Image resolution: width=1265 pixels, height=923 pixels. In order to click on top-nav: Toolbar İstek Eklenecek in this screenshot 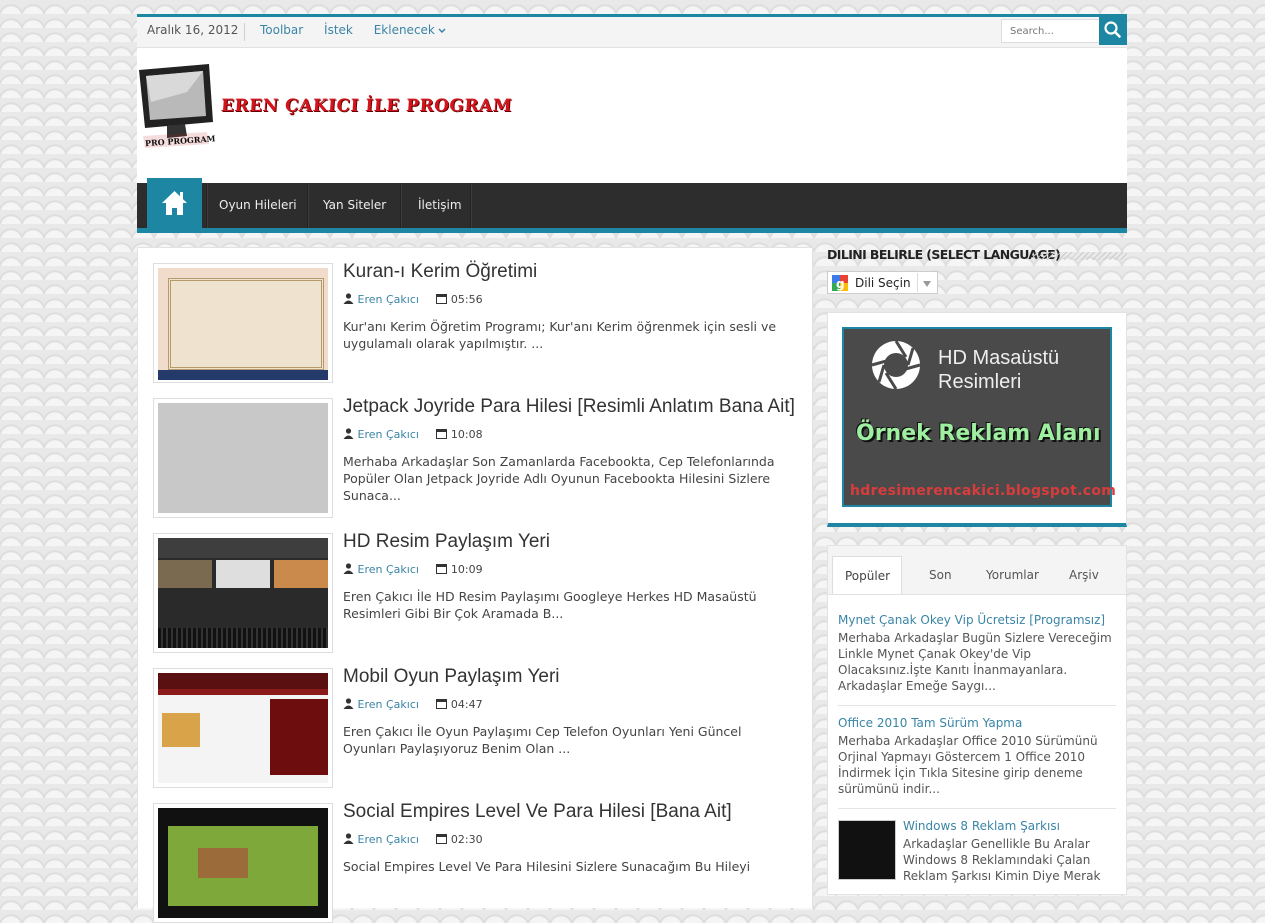, I will do `click(361, 30)`.